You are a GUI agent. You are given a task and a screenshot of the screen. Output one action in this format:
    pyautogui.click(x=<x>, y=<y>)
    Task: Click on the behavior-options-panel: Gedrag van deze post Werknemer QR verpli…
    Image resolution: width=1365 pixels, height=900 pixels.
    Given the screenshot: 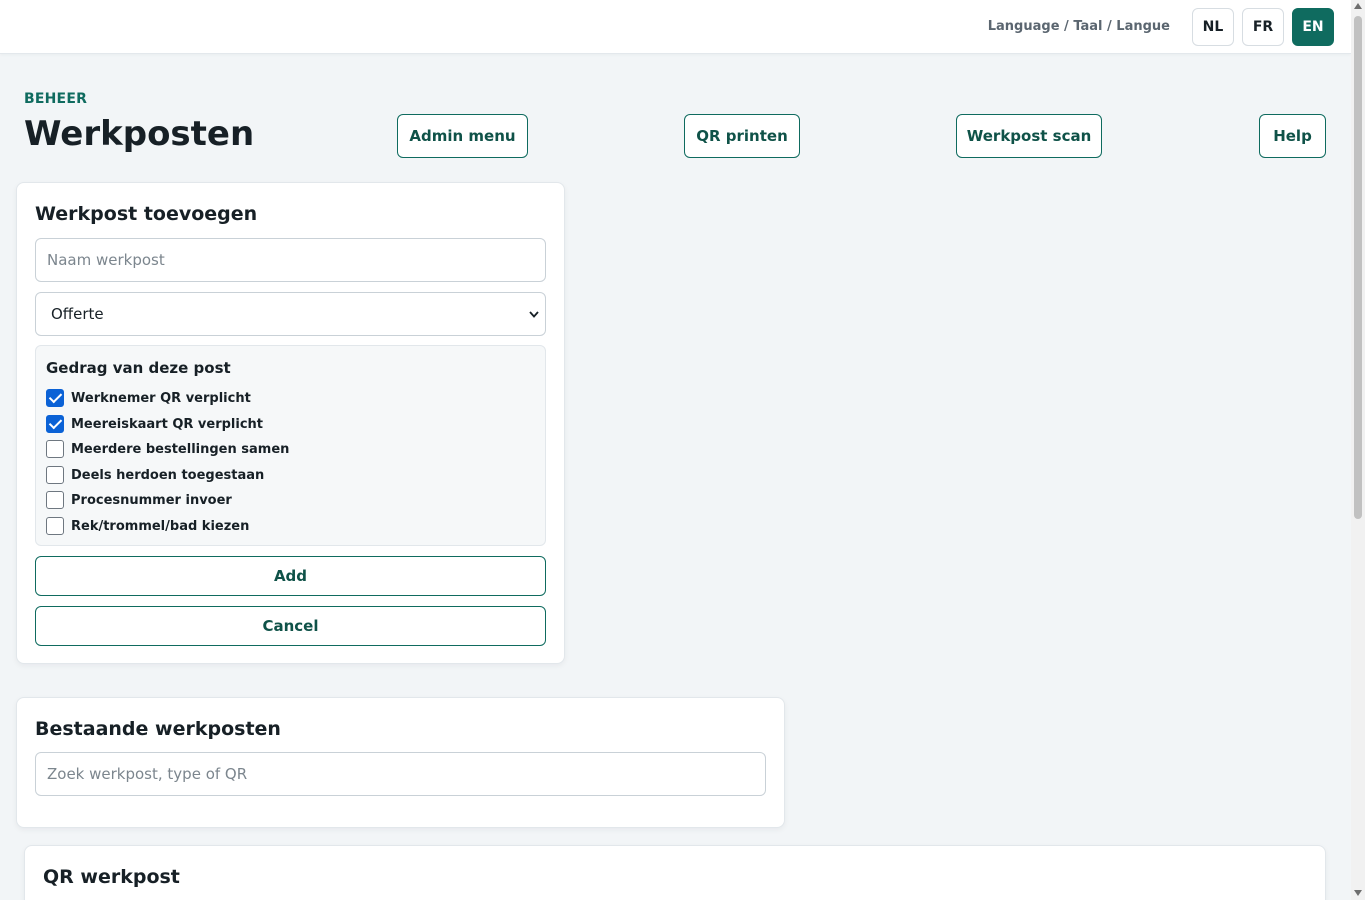 What is the action you would take?
    pyautogui.click(x=290, y=445)
    